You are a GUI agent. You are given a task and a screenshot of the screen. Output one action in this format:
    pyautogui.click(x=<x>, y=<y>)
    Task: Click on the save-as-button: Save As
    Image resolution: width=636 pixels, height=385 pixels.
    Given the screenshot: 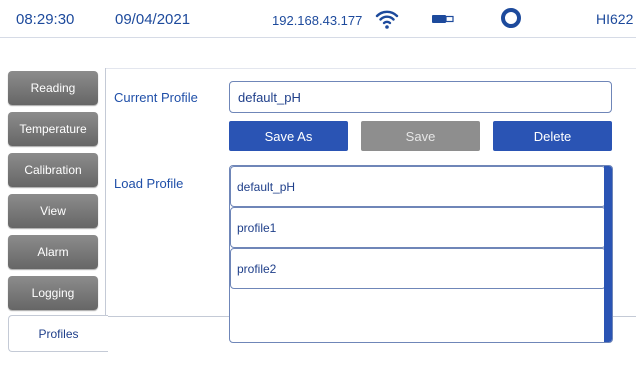 What is the action you would take?
    pyautogui.click(x=288, y=136)
    